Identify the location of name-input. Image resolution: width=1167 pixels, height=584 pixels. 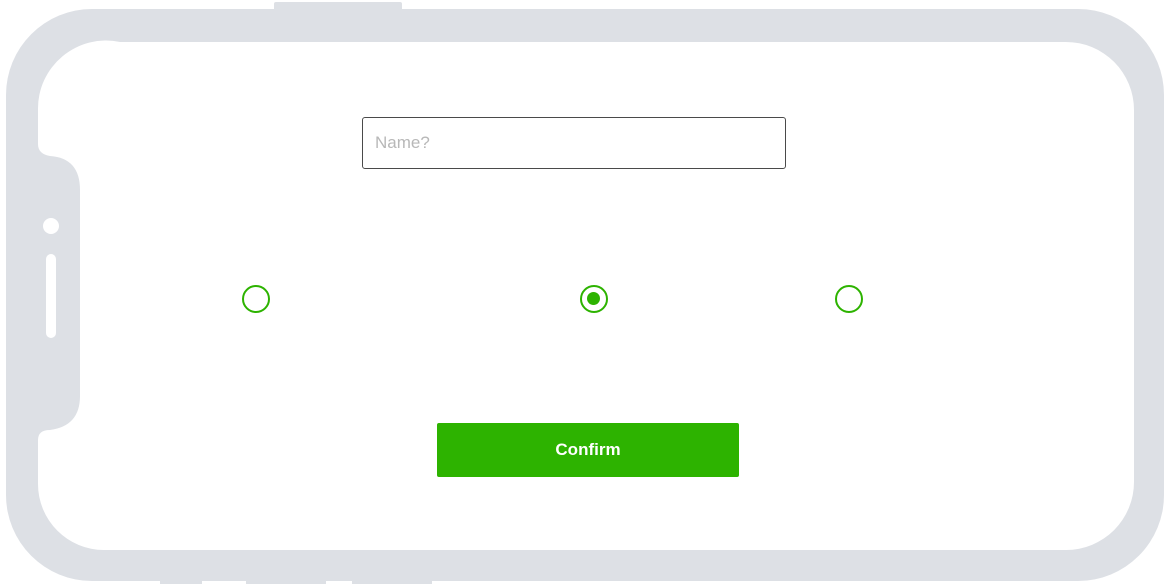
(574, 143).